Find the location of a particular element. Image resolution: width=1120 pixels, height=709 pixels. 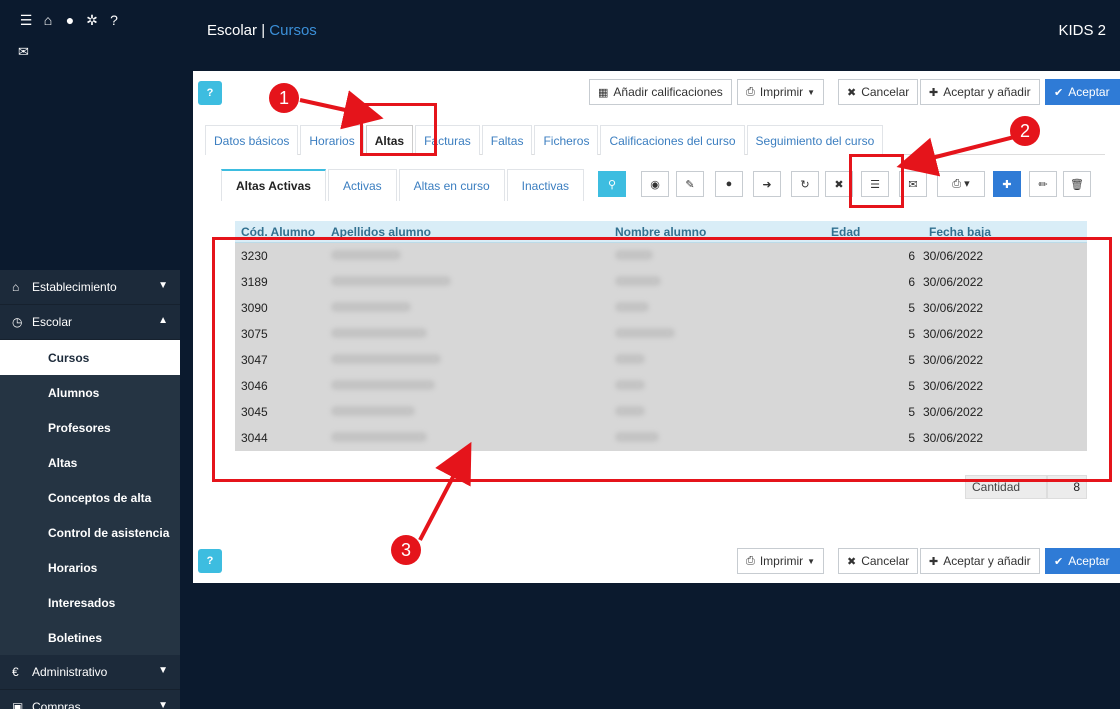

brand-name: KIDS 2 is located at coordinates (1082, 30).